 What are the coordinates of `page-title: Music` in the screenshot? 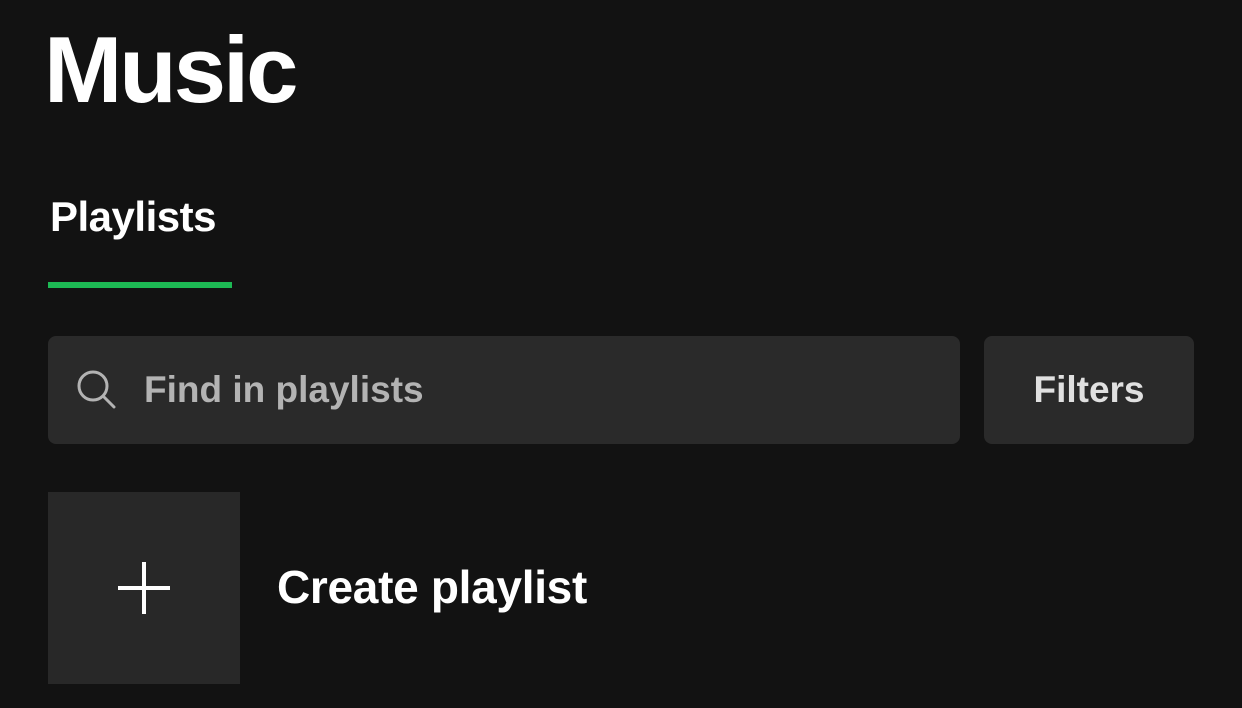 It's located at (171, 69).